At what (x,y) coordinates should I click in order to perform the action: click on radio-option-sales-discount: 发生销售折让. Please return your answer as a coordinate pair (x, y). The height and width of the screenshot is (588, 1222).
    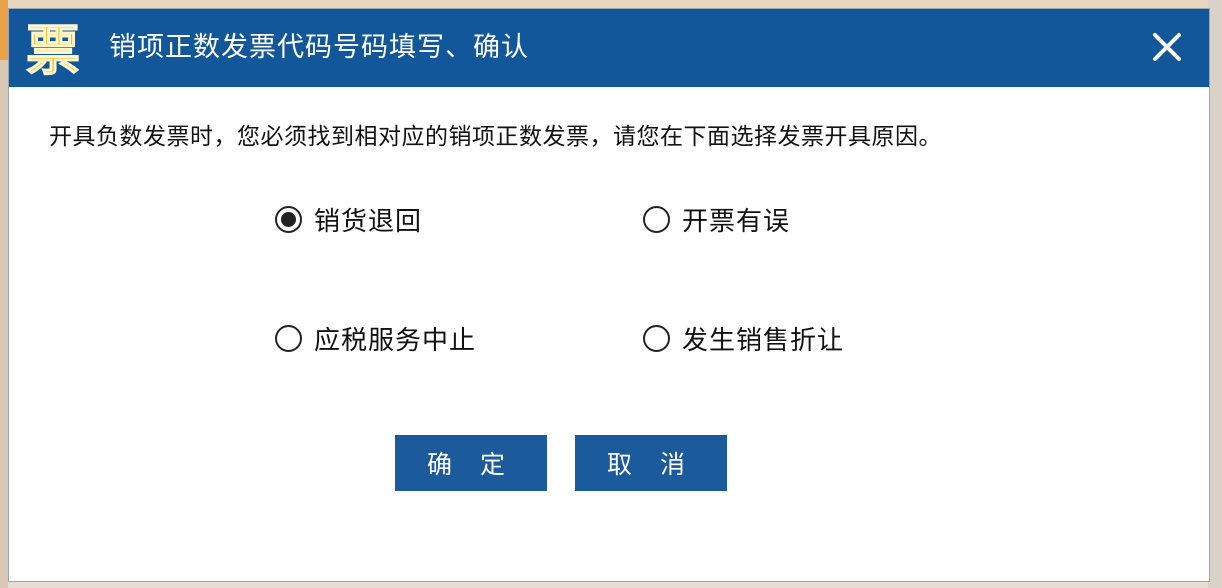
    Looking at the image, I should click on (743, 338).